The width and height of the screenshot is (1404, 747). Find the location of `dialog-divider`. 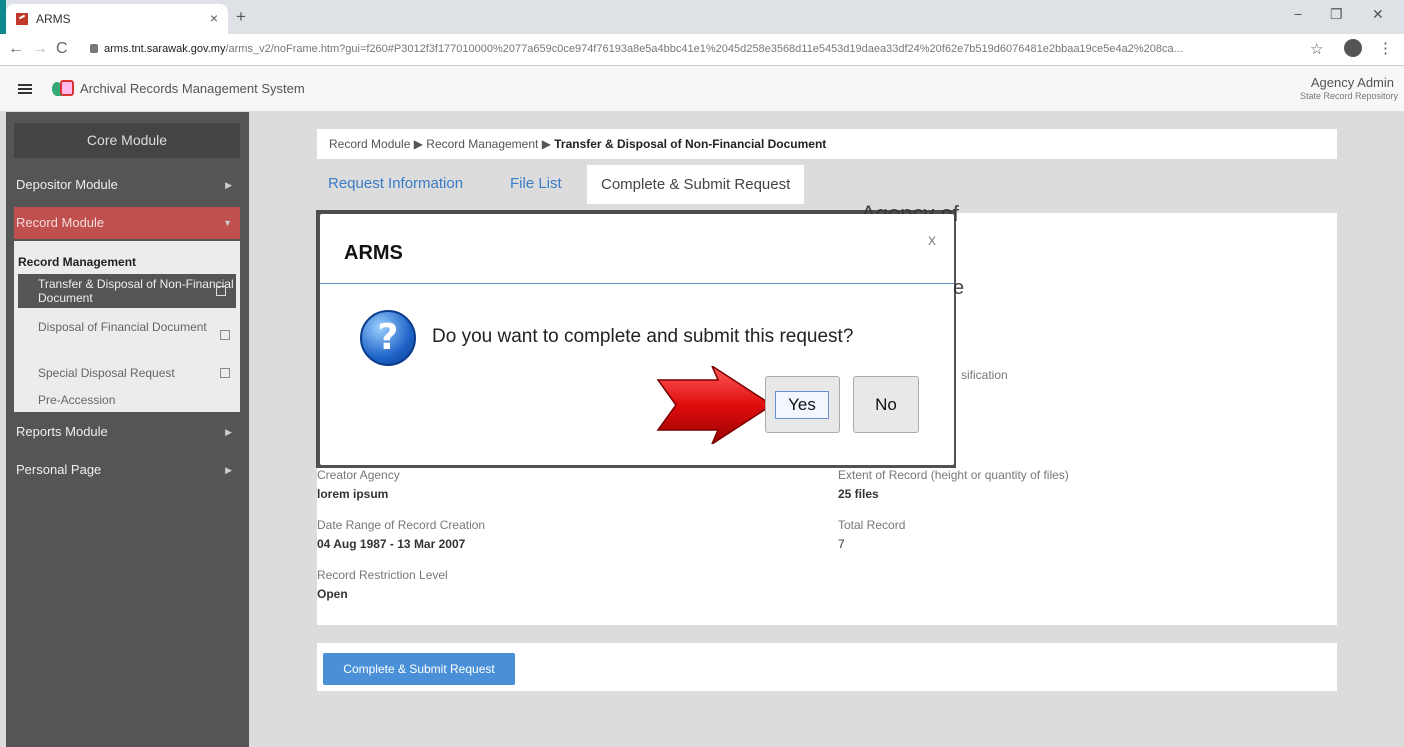

dialog-divider is located at coordinates (637, 283).